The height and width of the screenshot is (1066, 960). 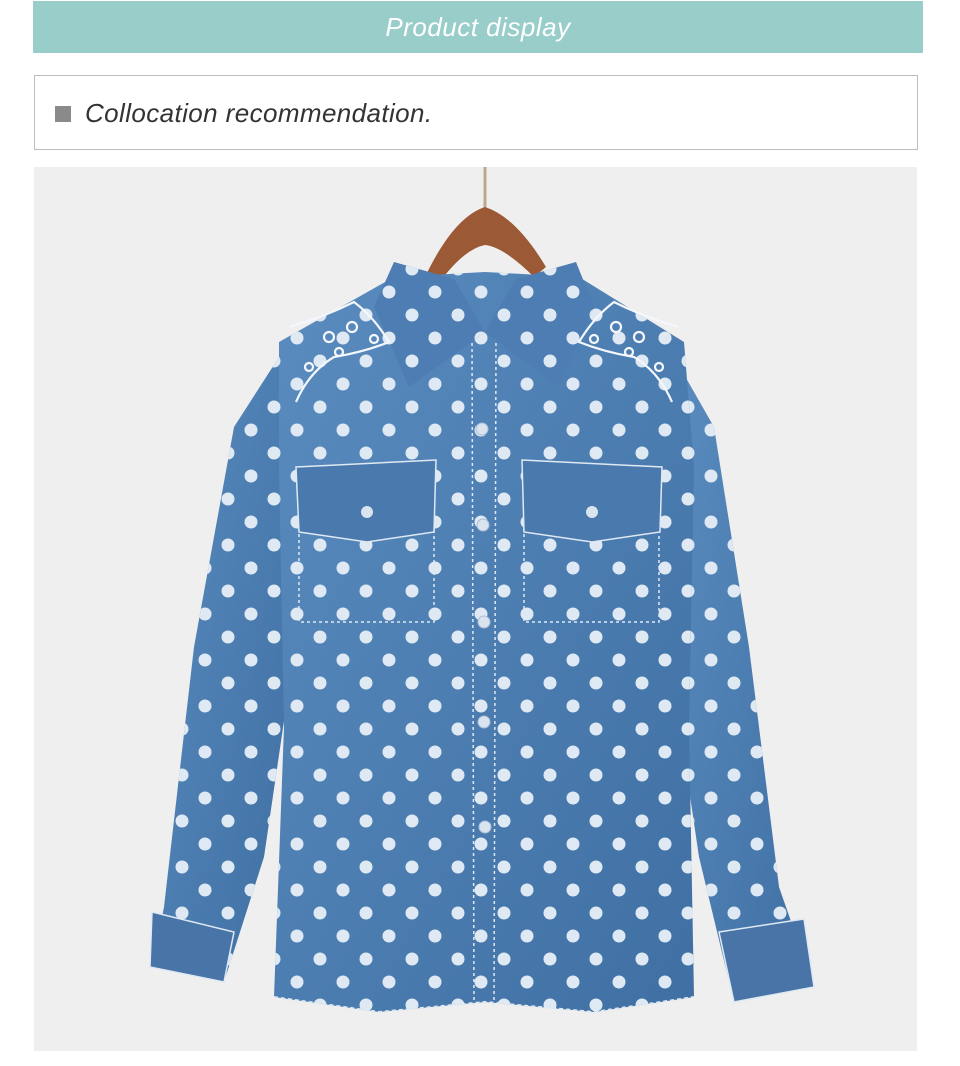 What do you see at coordinates (63, 114) in the screenshot?
I see `square-bullet-icon` at bounding box center [63, 114].